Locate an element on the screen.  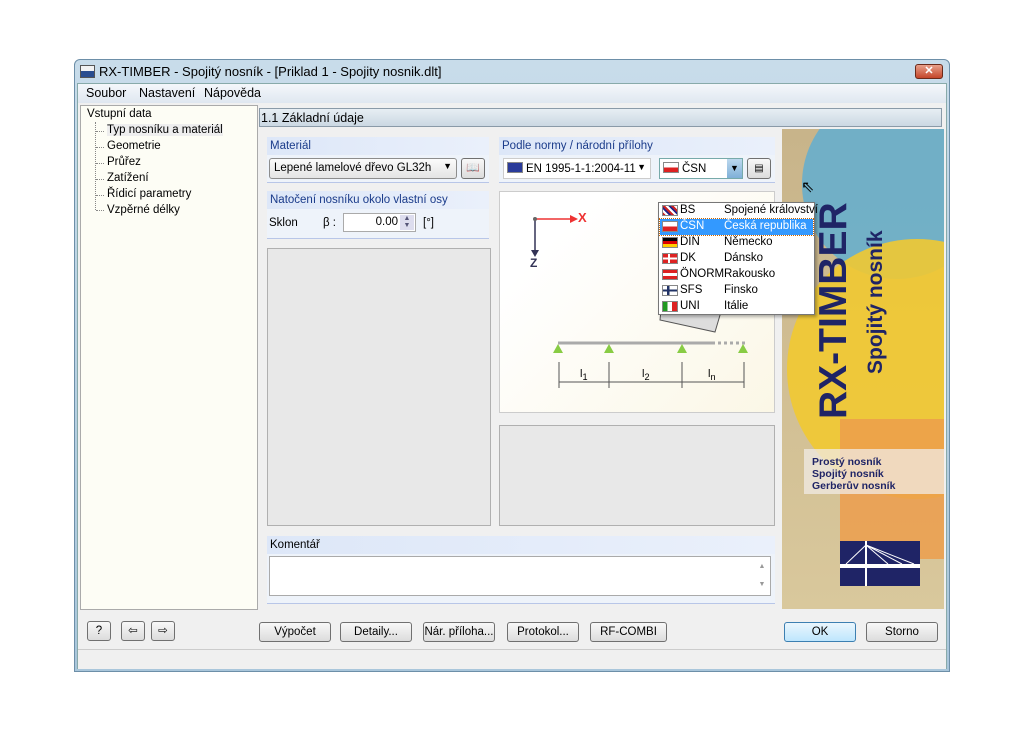
option-din: DIN Německo is located at coordinates (736, 243).